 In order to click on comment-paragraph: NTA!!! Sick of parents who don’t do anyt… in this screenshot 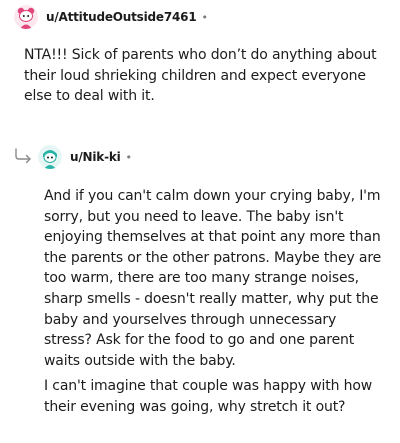, I will do `click(200, 76)`.